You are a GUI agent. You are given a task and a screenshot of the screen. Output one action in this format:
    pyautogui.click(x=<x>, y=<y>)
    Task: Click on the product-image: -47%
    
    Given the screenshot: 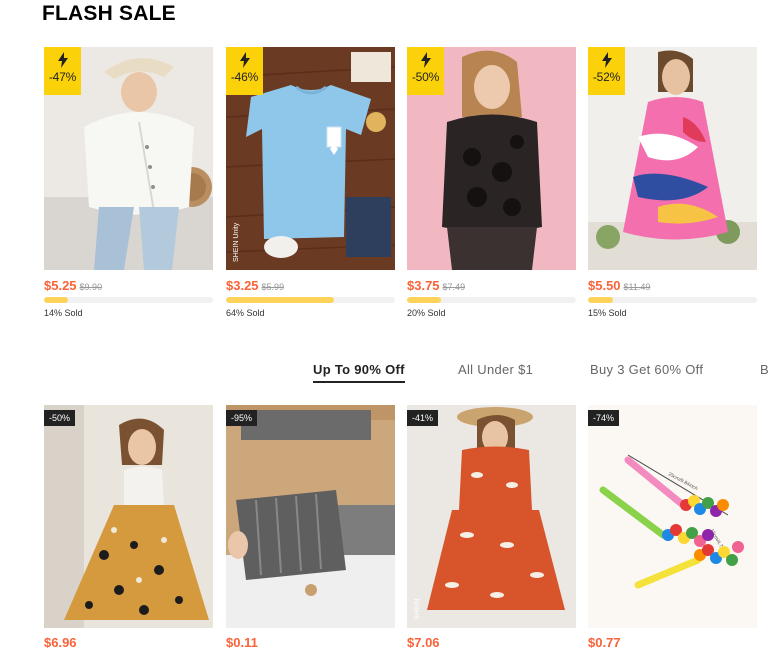 What is the action you would take?
    pyautogui.click(x=128, y=158)
    